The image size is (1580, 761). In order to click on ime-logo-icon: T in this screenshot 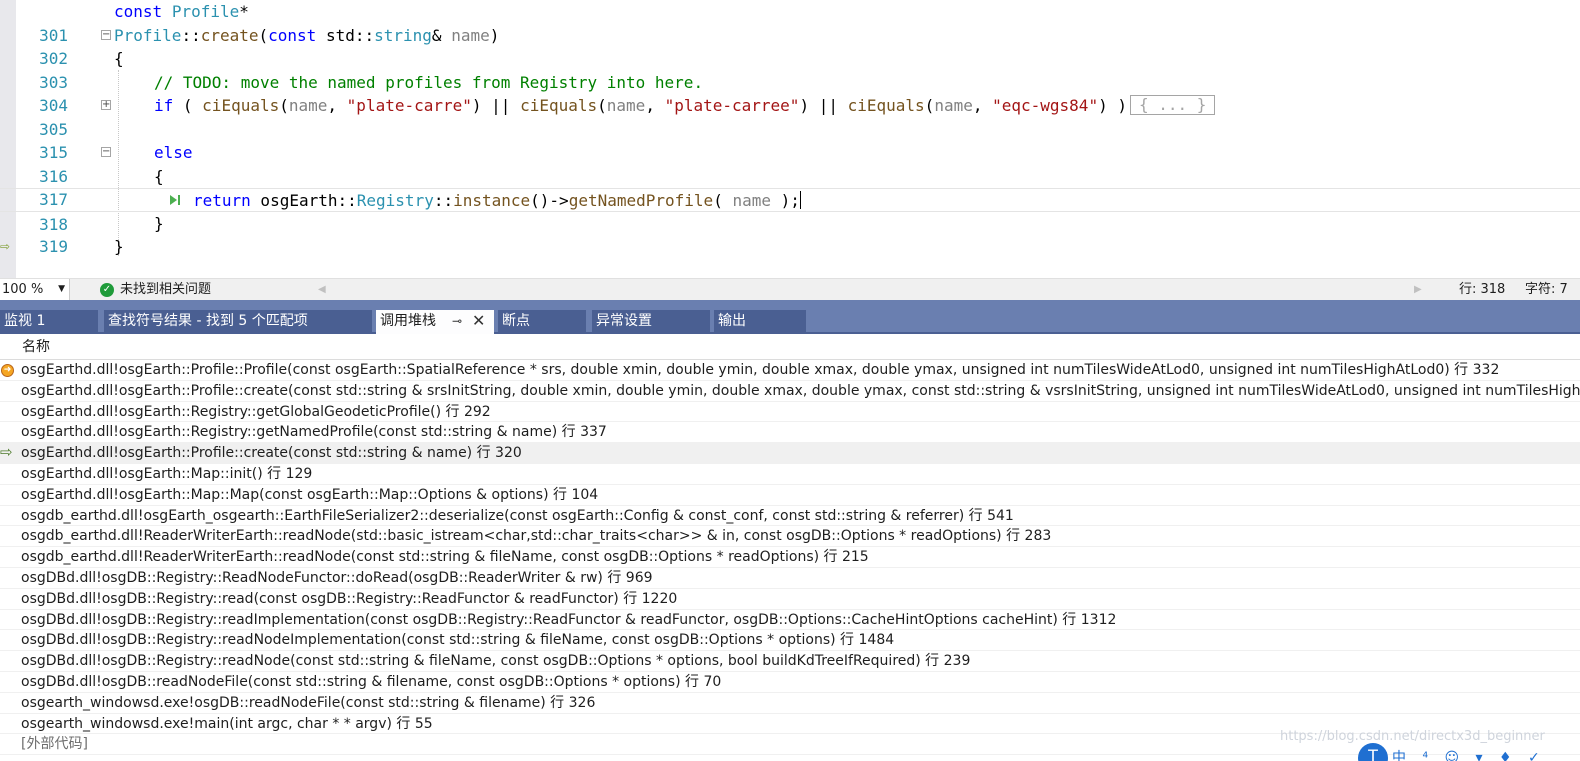, I will do `click(1373, 752)`.